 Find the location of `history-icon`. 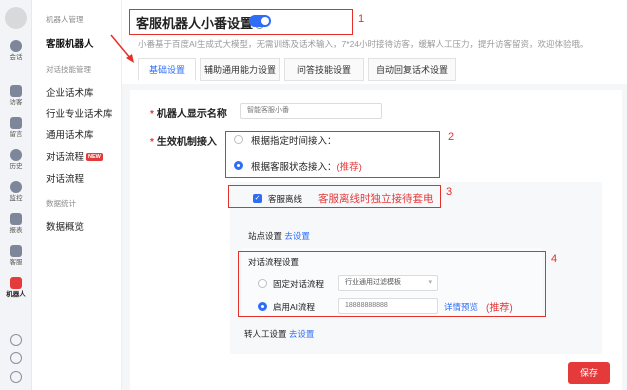

history-icon is located at coordinates (16, 155).